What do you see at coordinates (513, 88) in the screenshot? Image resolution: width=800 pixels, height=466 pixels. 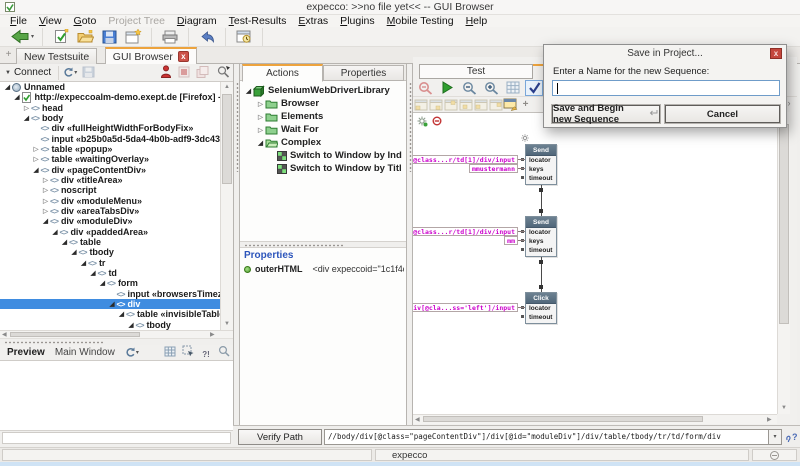 I see `grid-icon` at bounding box center [513, 88].